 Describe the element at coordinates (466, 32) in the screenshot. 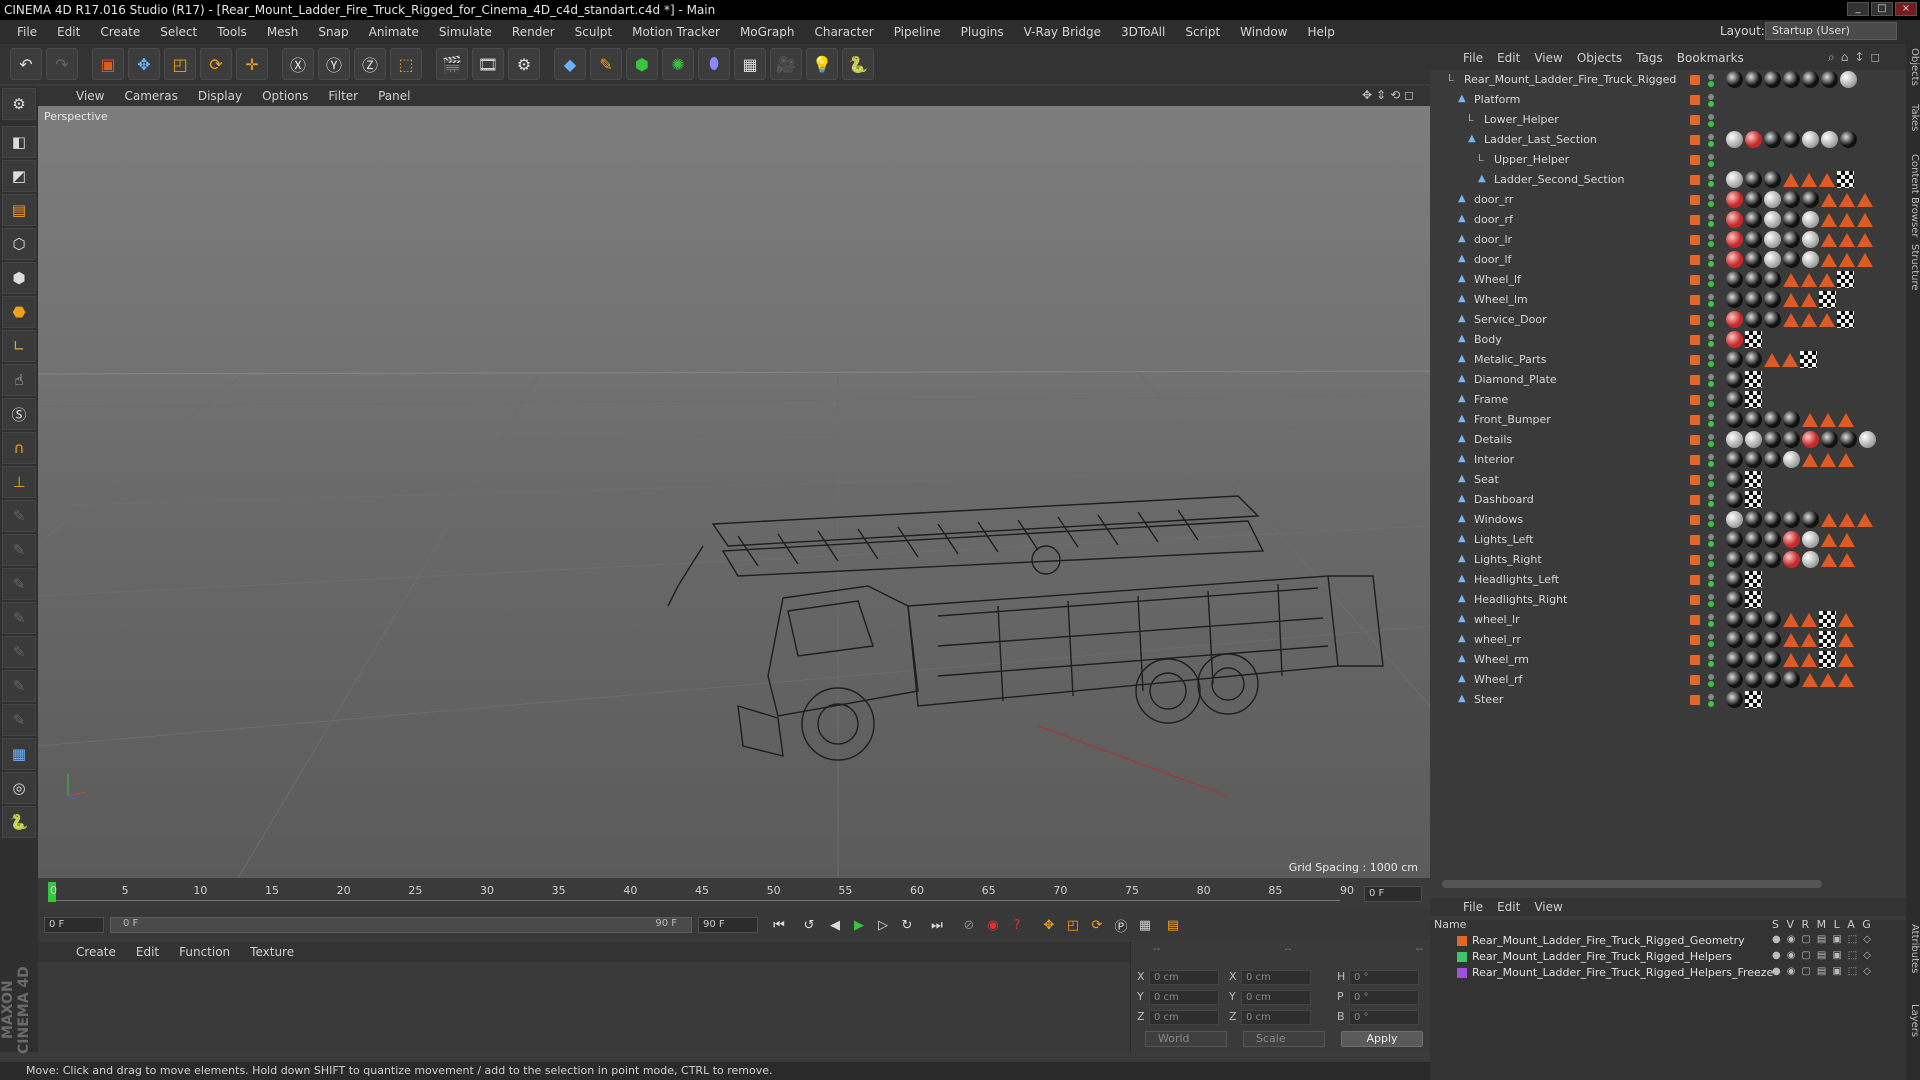

I see `menu-simulate: Simulate` at that location.